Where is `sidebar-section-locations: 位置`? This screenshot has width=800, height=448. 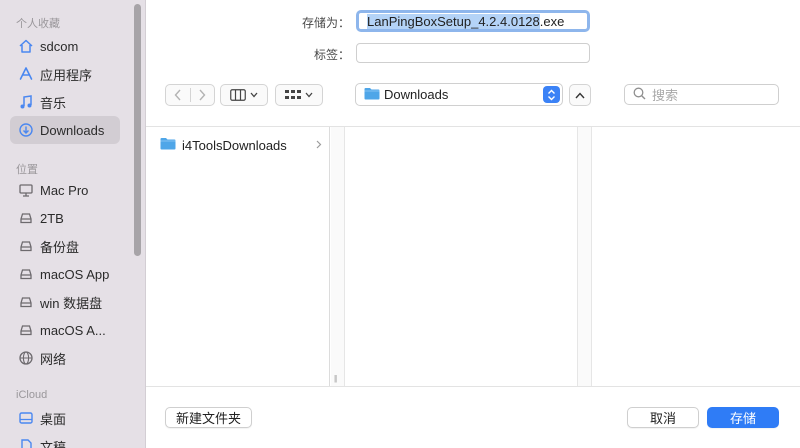 sidebar-section-locations: 位置 is located at coordinates (27, 170).